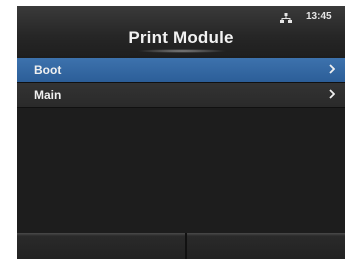  What do you see at coordinates (48, 70) in the screenshot?
I see `menu-item-label: Boot` at bounding box center [48, 70].